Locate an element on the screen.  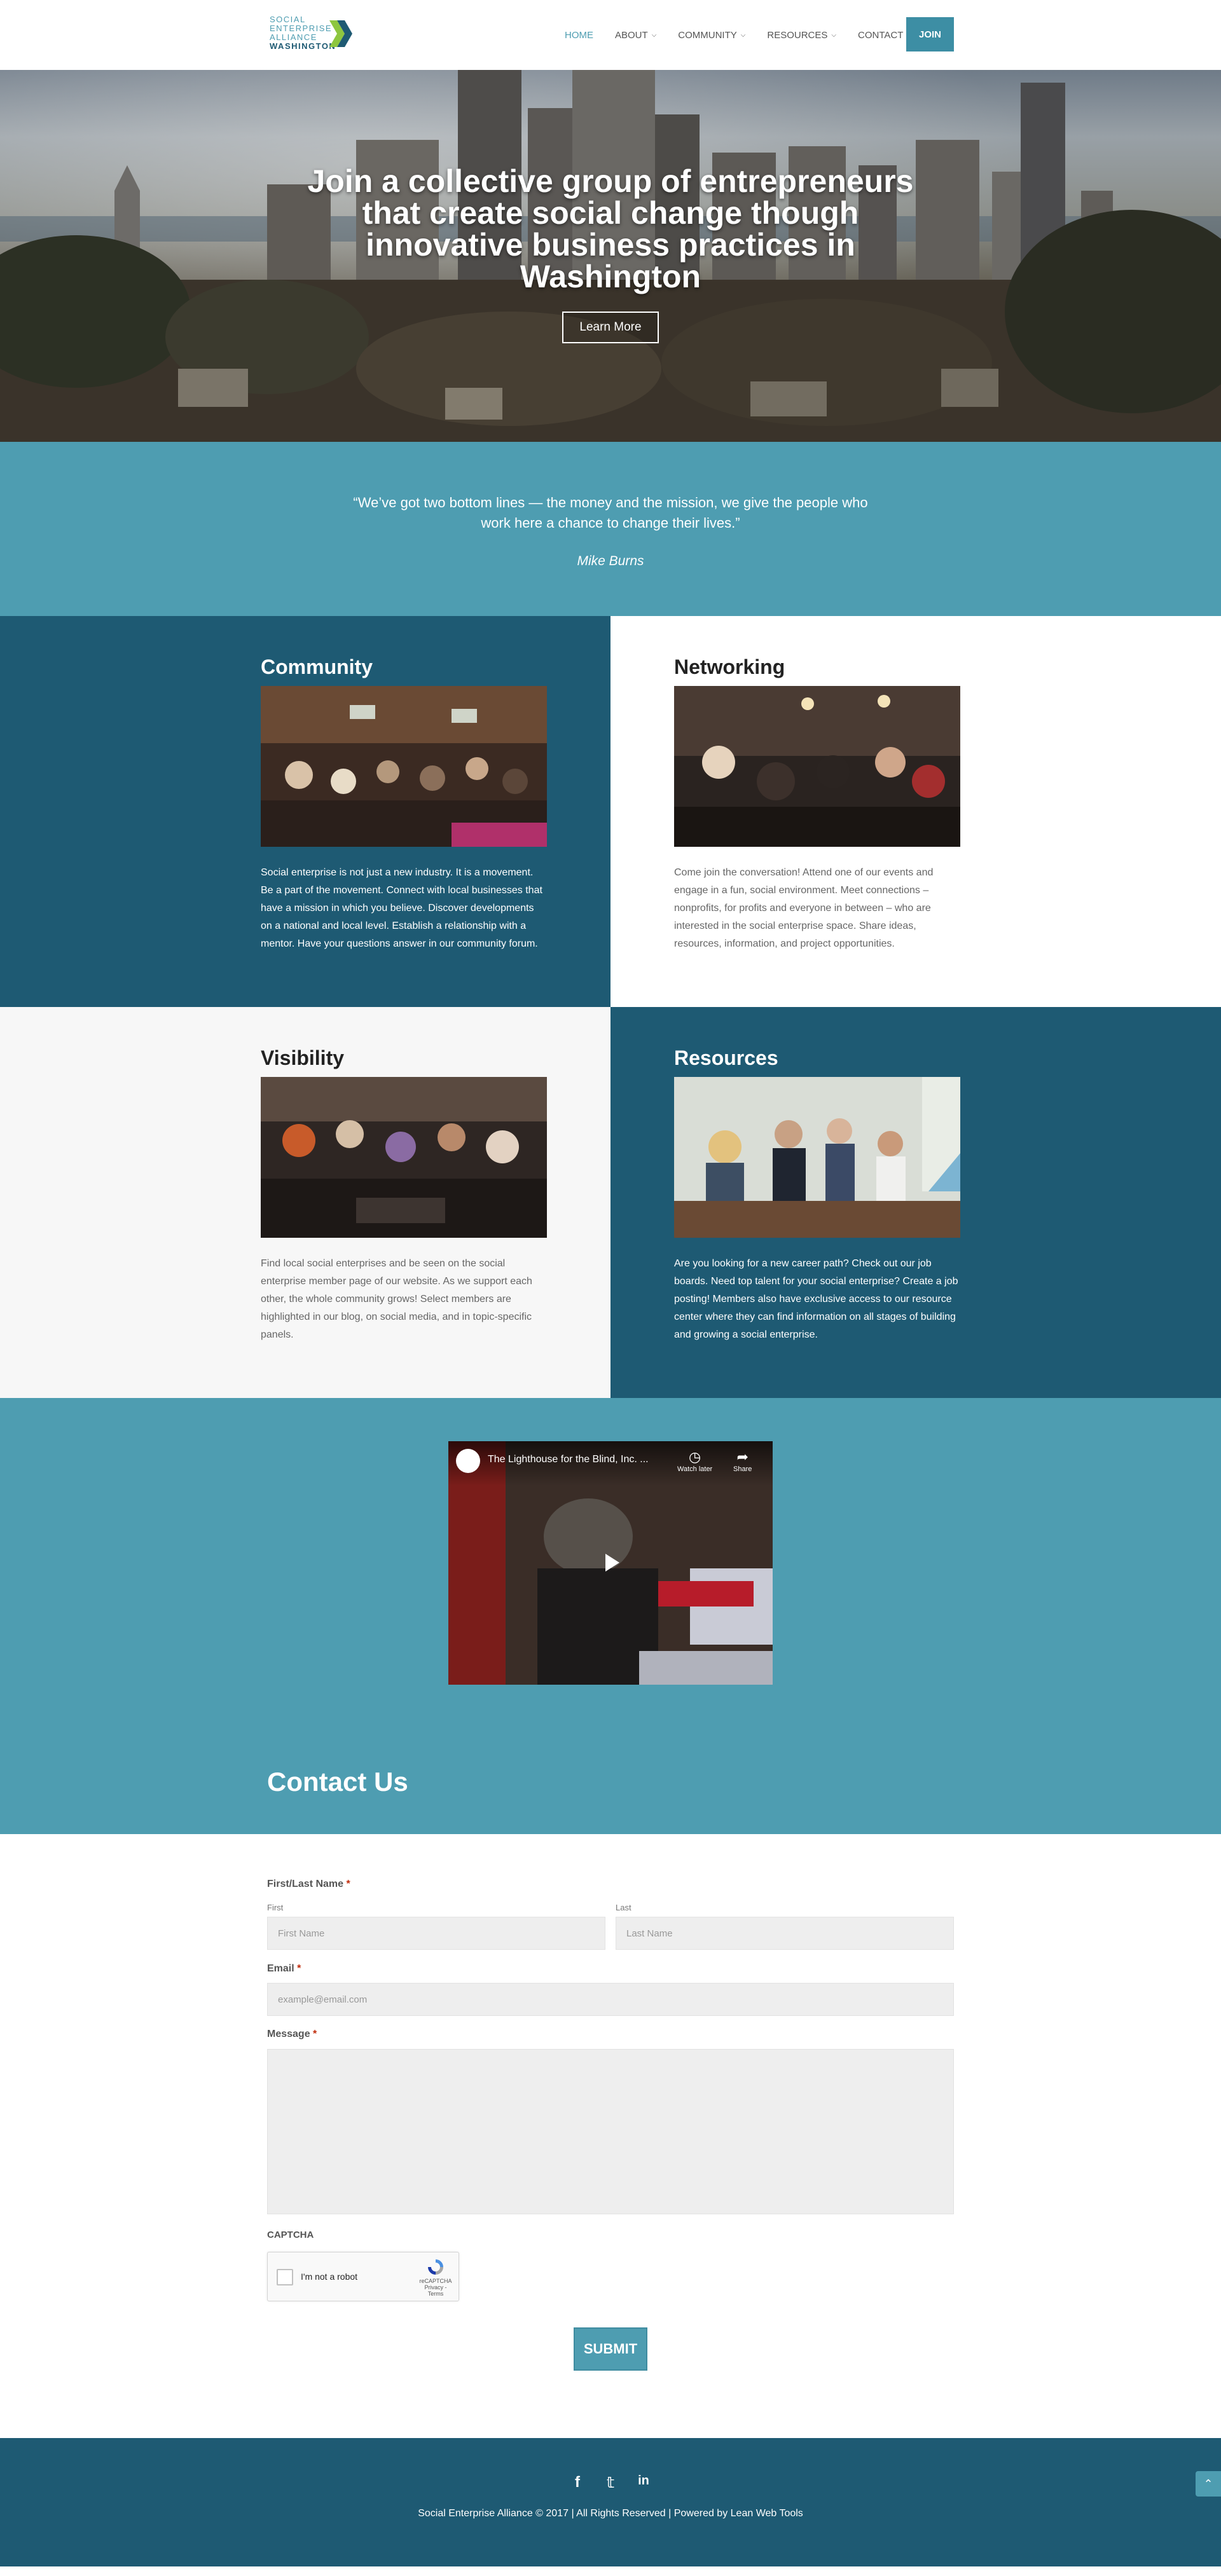
nav-home-label: HOME is located at coordinates (579, 35).